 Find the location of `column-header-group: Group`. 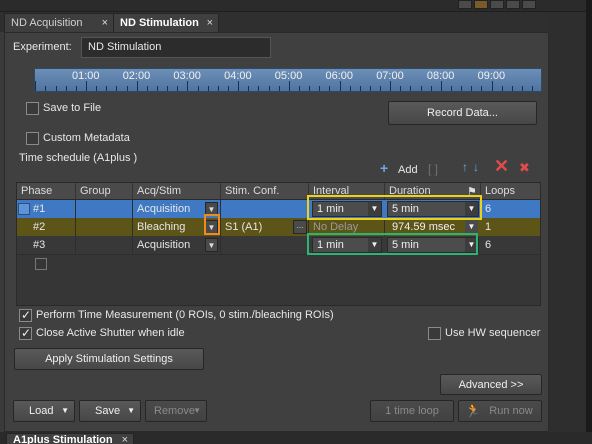

column-header-group: Group is located at coordinates (104, 191).